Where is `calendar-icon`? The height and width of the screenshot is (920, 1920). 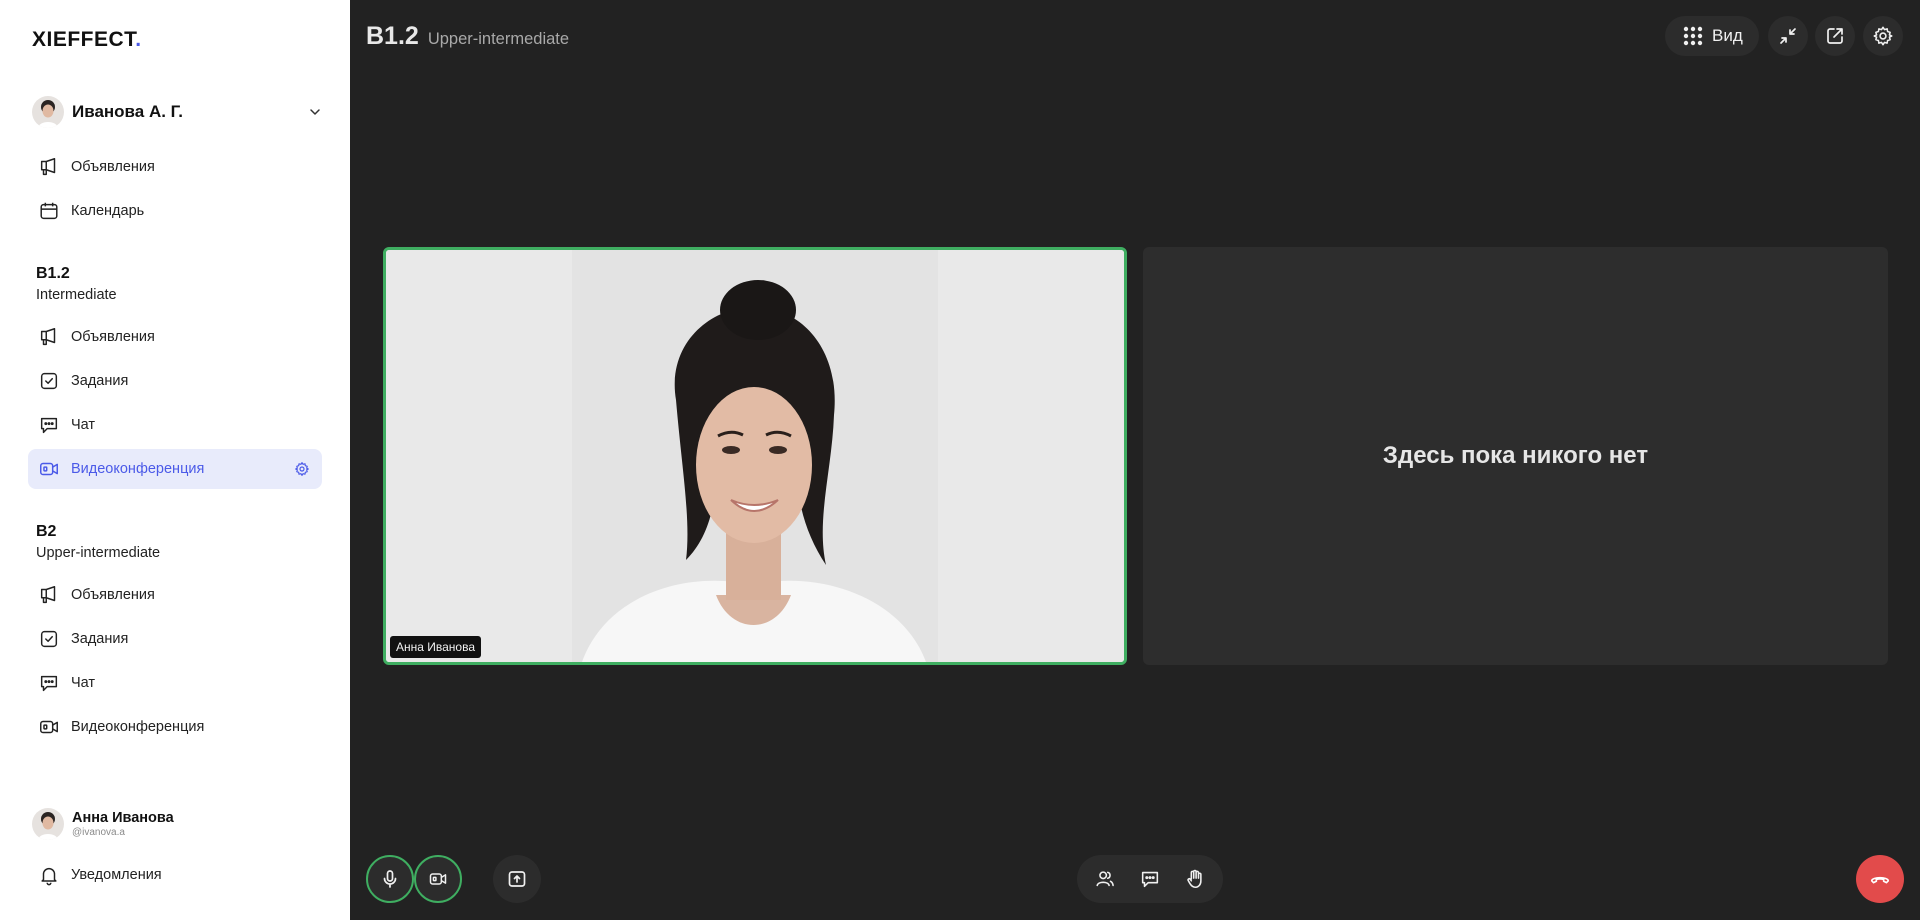 calendar-icon is located at coordinates (49, 211).